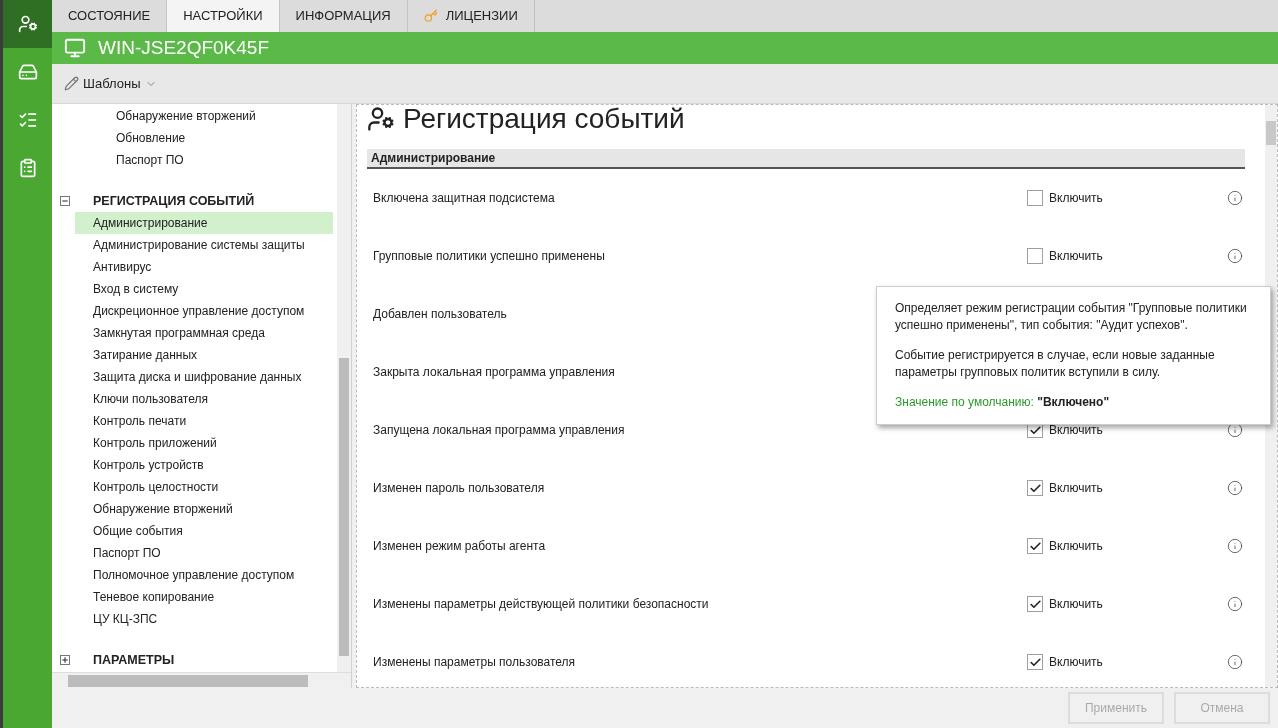 The image size is (1278, 728). I want to click on tree-item: Теневое копирование, so click(204, 597).